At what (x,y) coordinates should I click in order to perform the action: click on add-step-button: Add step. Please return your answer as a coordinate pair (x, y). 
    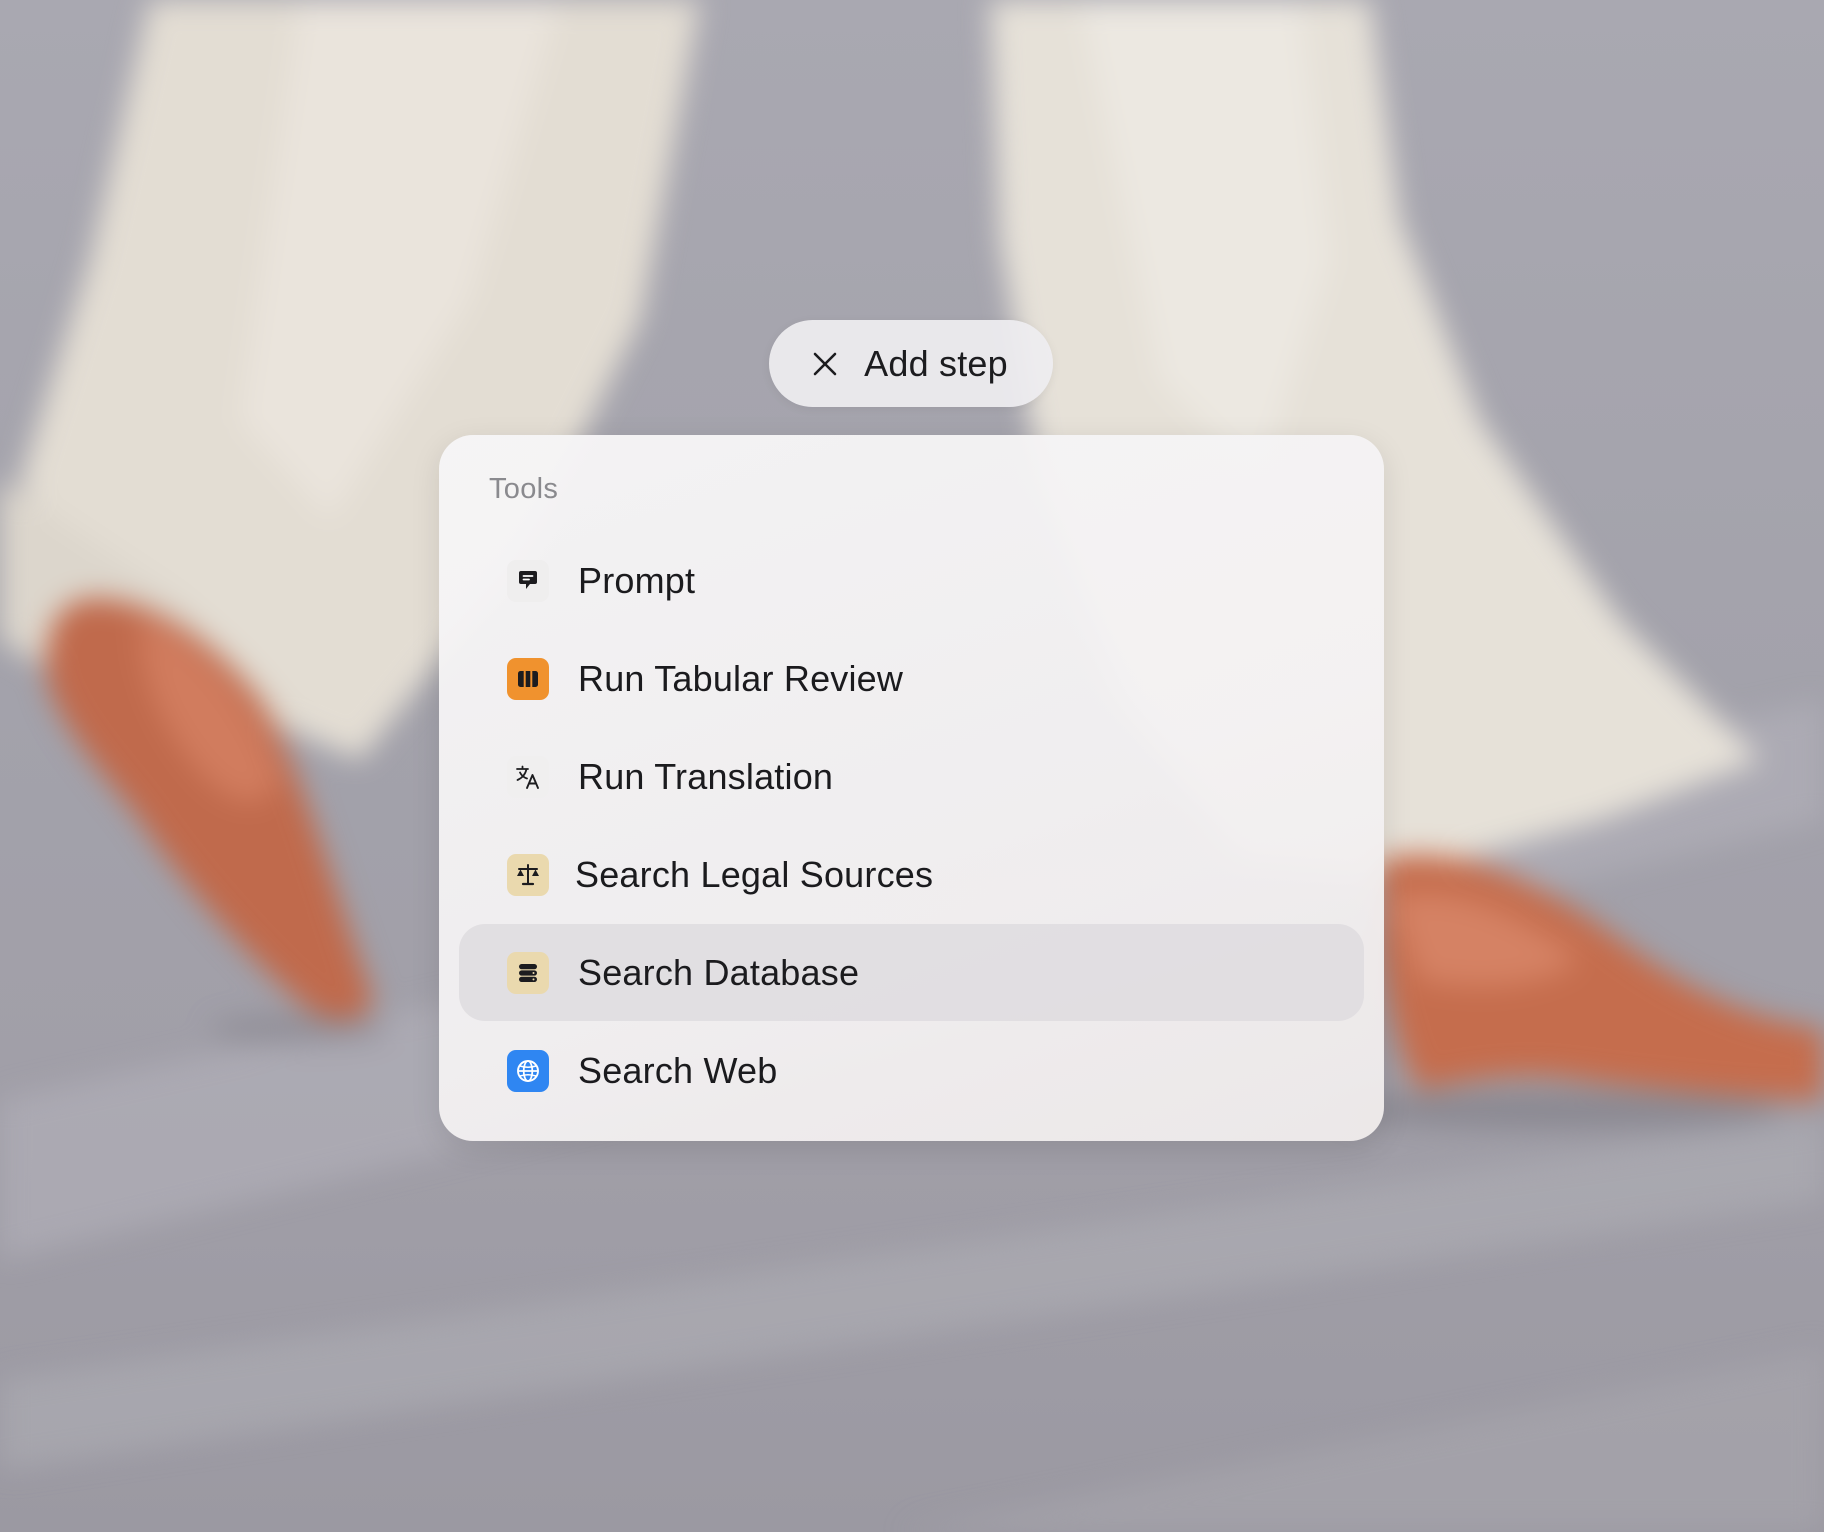
    Looking at the image, I should click on (911, 363).